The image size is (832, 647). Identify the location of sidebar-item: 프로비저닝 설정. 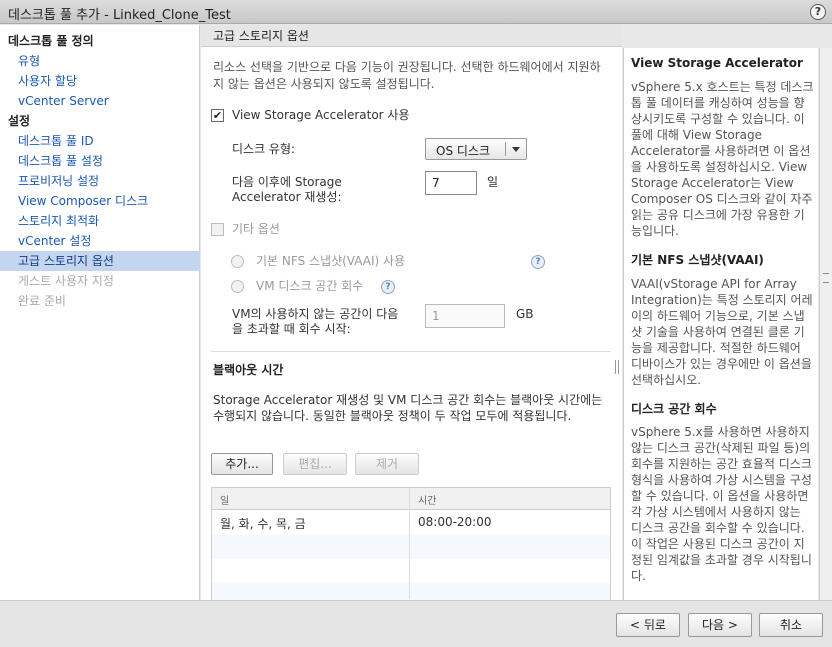
(100, 181).